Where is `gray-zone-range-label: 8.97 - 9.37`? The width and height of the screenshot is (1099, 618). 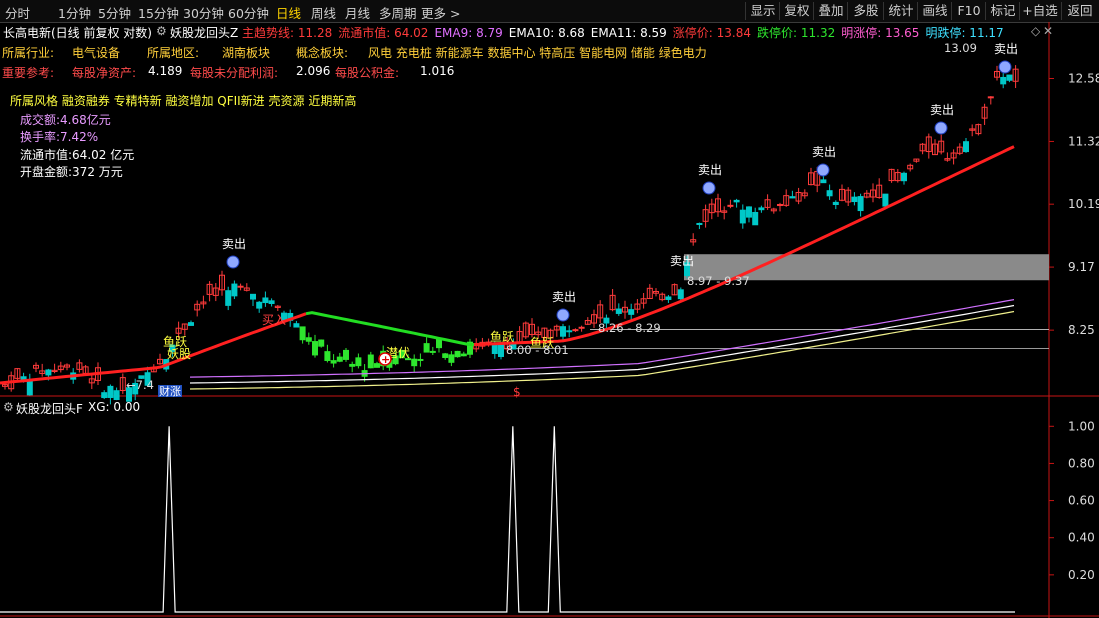 gray-zone-range-label: 8.97 - 9.37 is located at coordinates (718, 281).